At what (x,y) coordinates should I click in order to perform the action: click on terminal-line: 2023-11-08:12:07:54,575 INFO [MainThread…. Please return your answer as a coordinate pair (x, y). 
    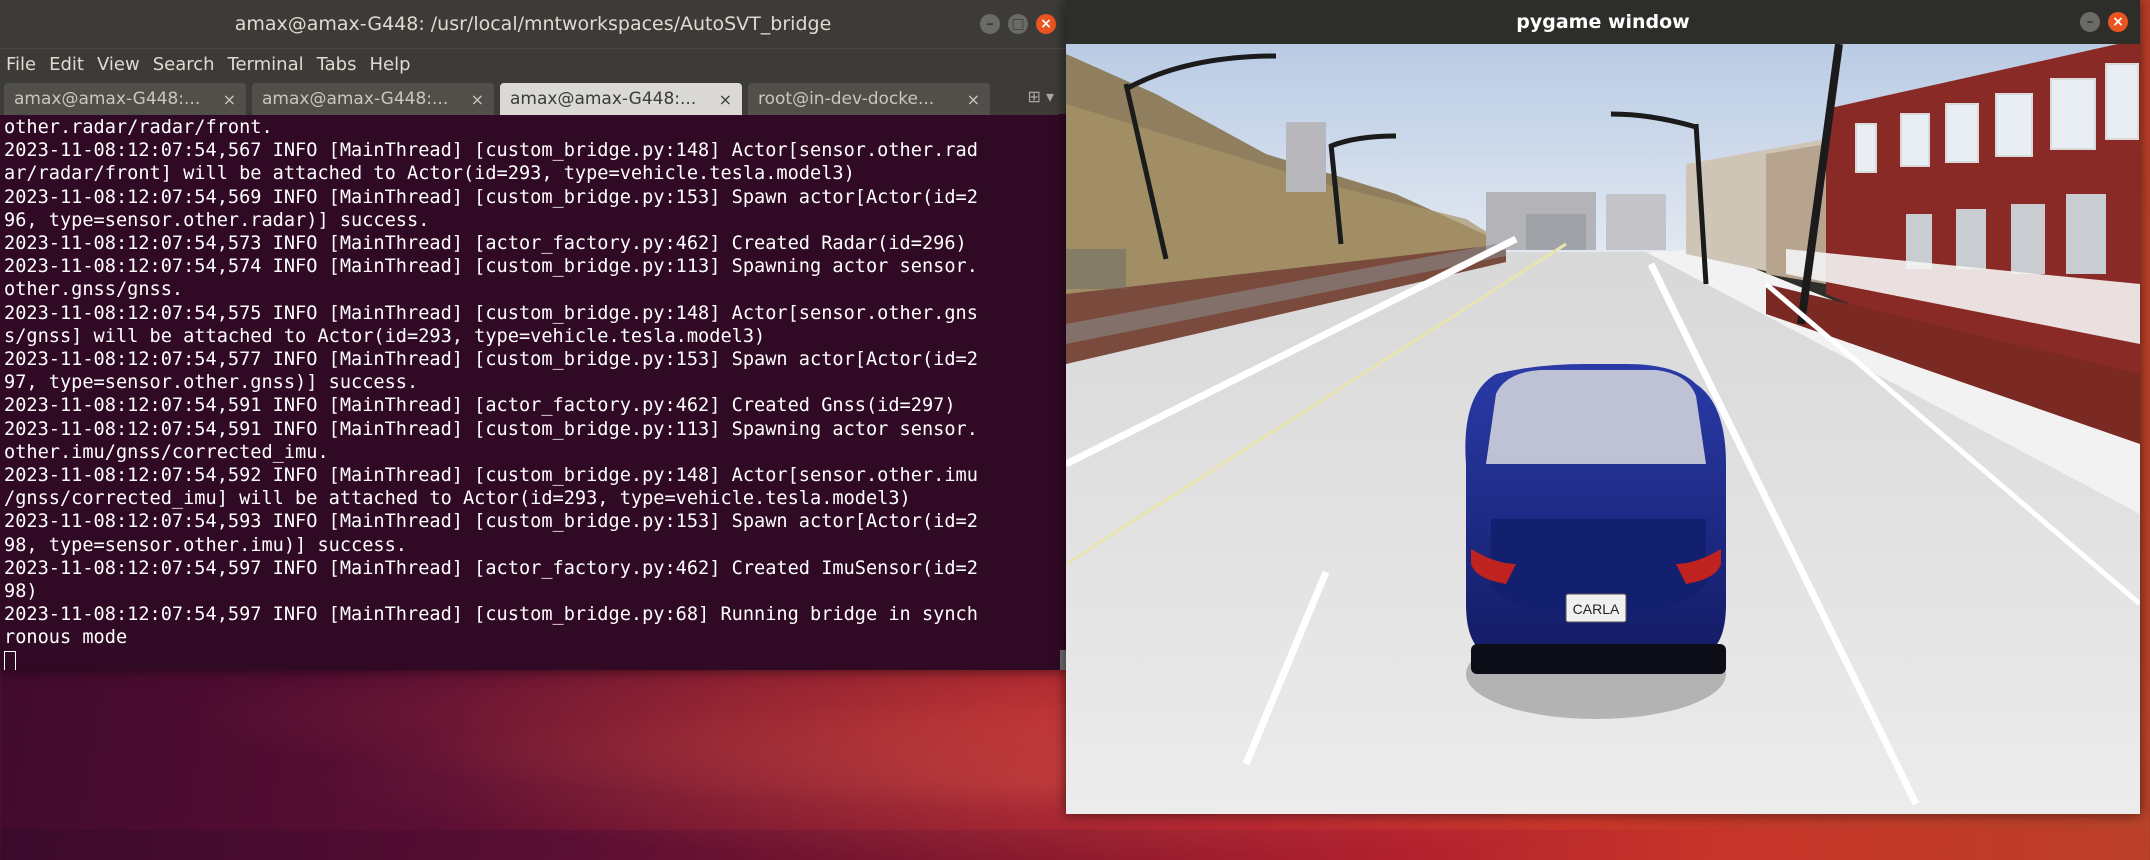
    Looking at the image, I should click on (491, 313).